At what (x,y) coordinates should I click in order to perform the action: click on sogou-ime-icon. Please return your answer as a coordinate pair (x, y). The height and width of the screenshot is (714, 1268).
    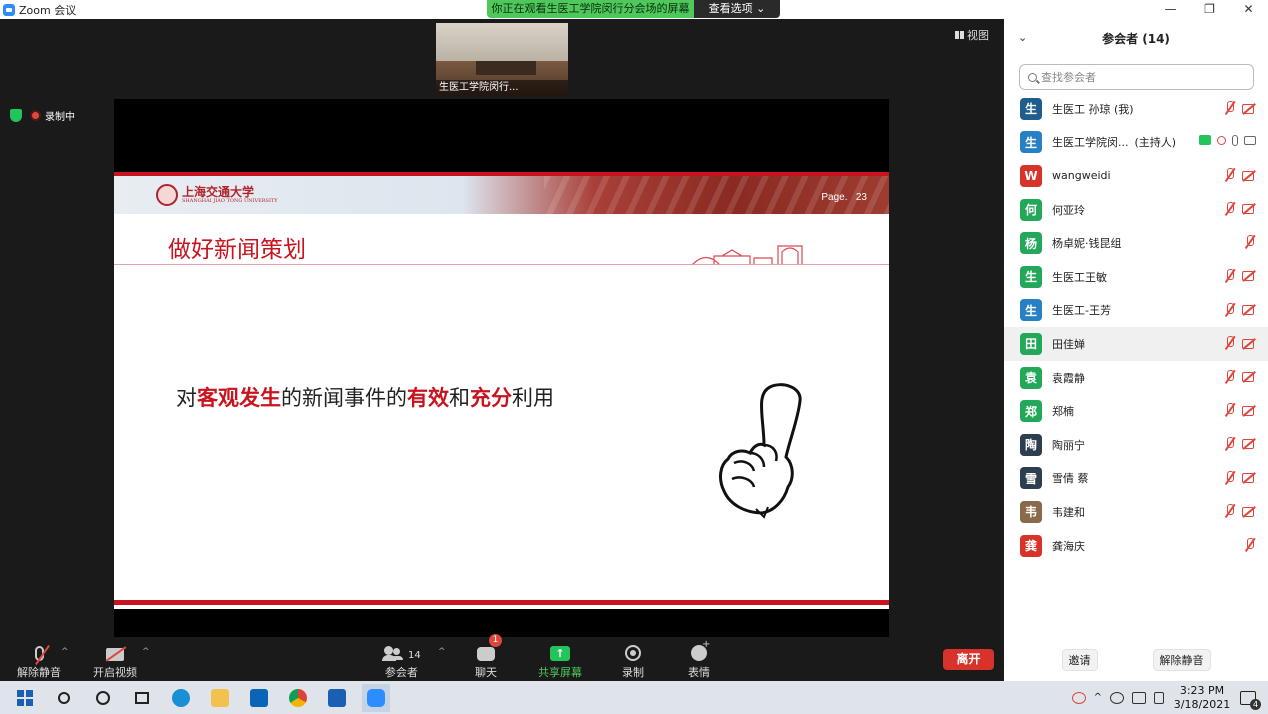
    Looking at the image, I should click on (1078, 697).